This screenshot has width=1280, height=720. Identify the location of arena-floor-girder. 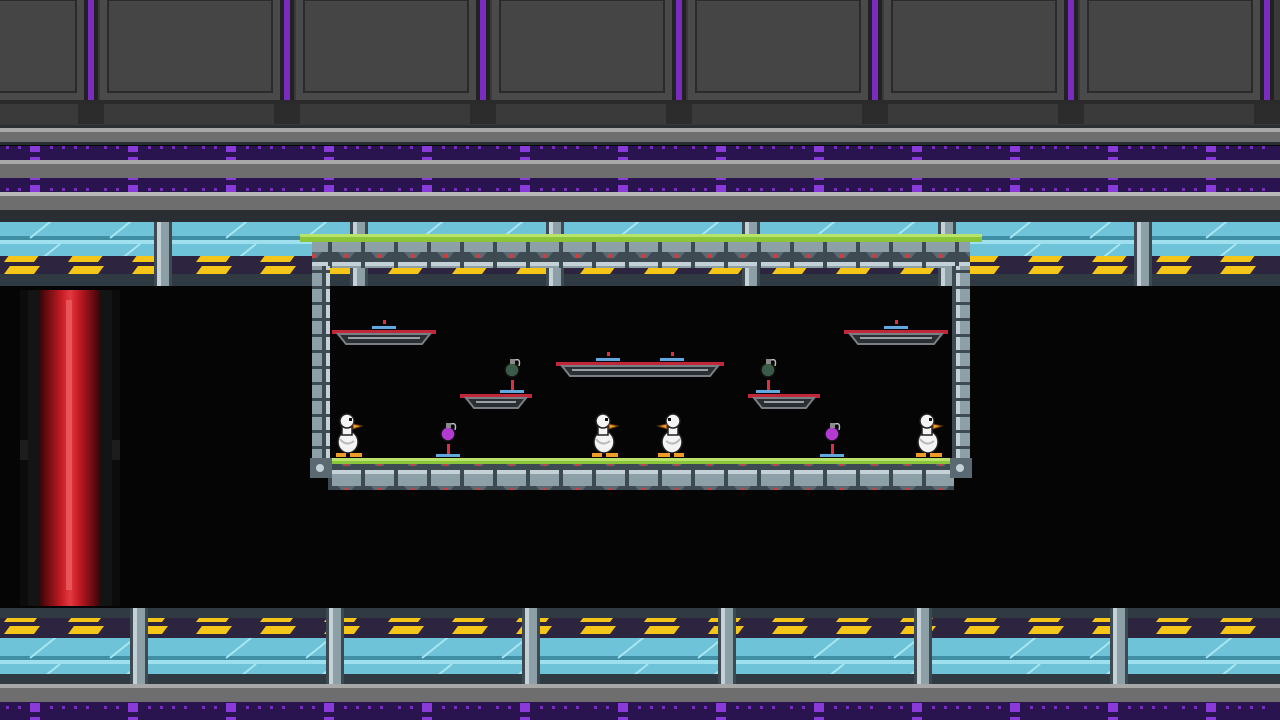
(641, 477).